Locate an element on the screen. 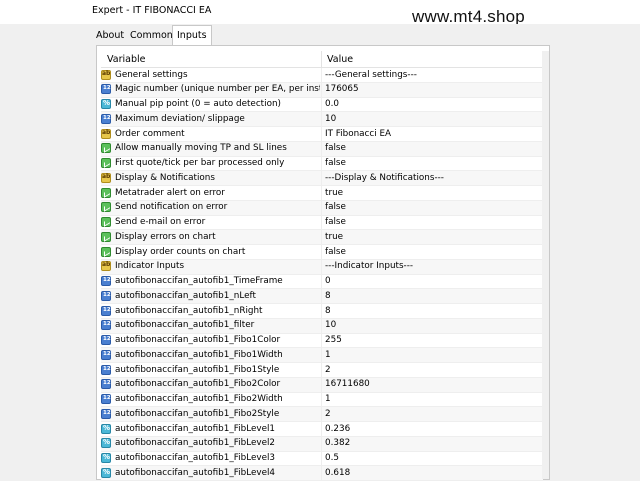  parameter-value: ---Display & Notifications--- is located at coordinates (384, 178).